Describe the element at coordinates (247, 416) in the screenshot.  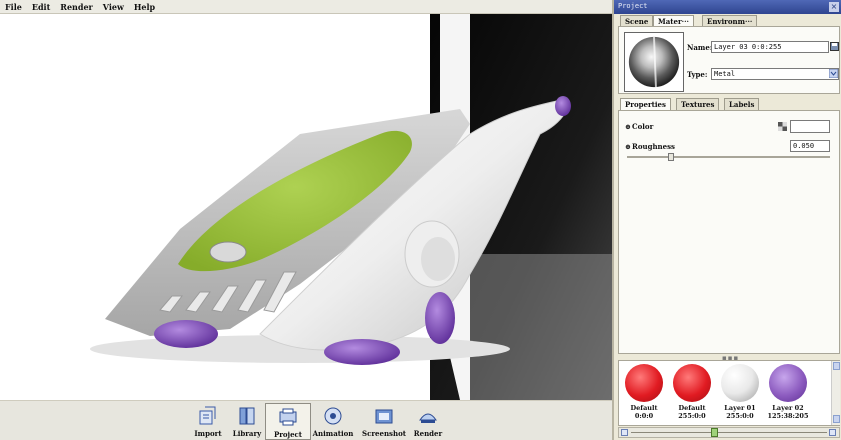
I see `library-icon` at that location.